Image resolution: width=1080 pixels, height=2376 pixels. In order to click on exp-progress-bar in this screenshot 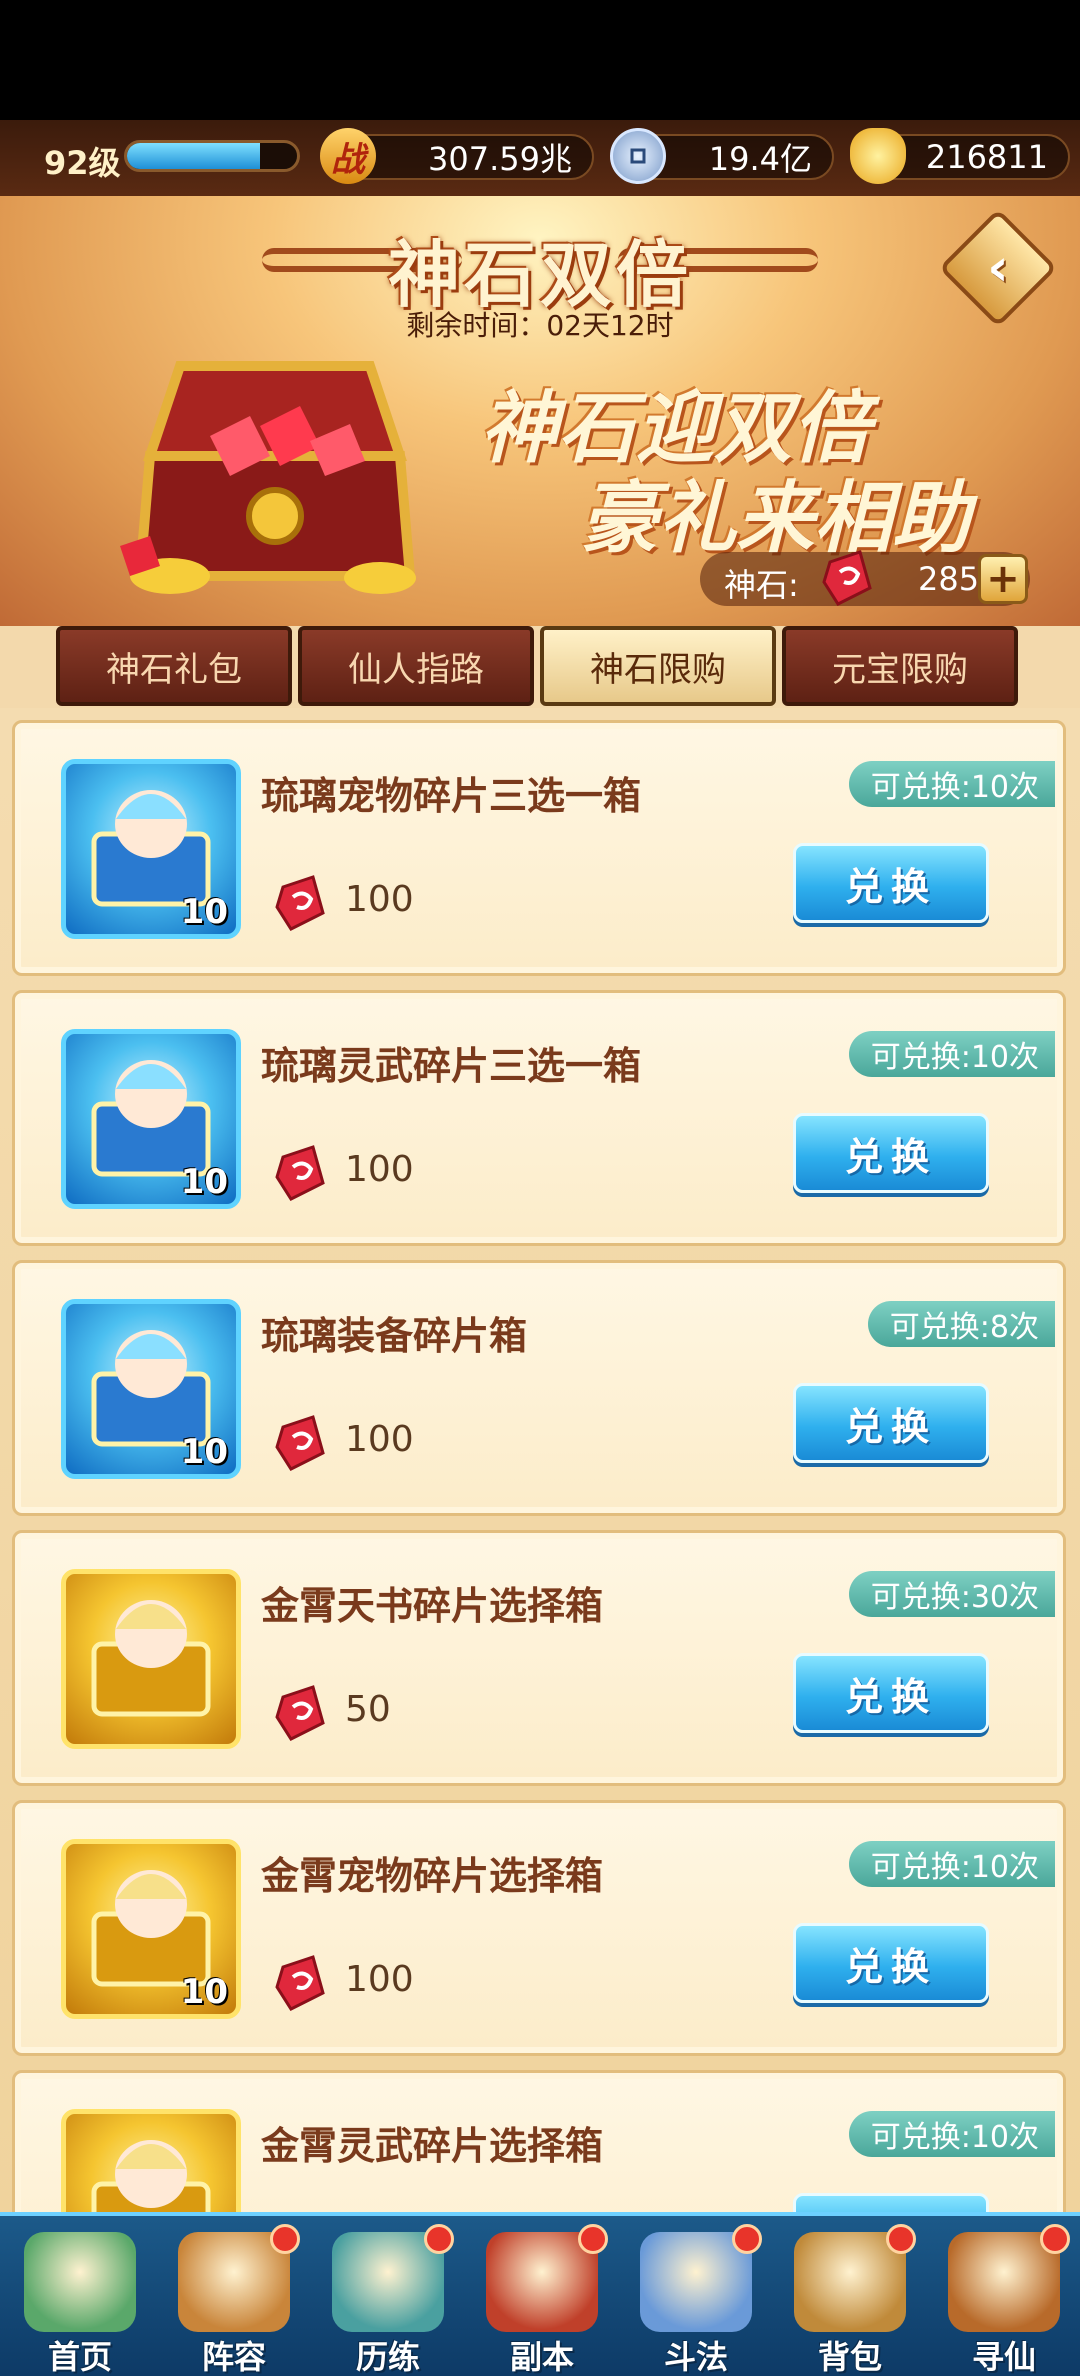, I will do `click(212, 156)`.